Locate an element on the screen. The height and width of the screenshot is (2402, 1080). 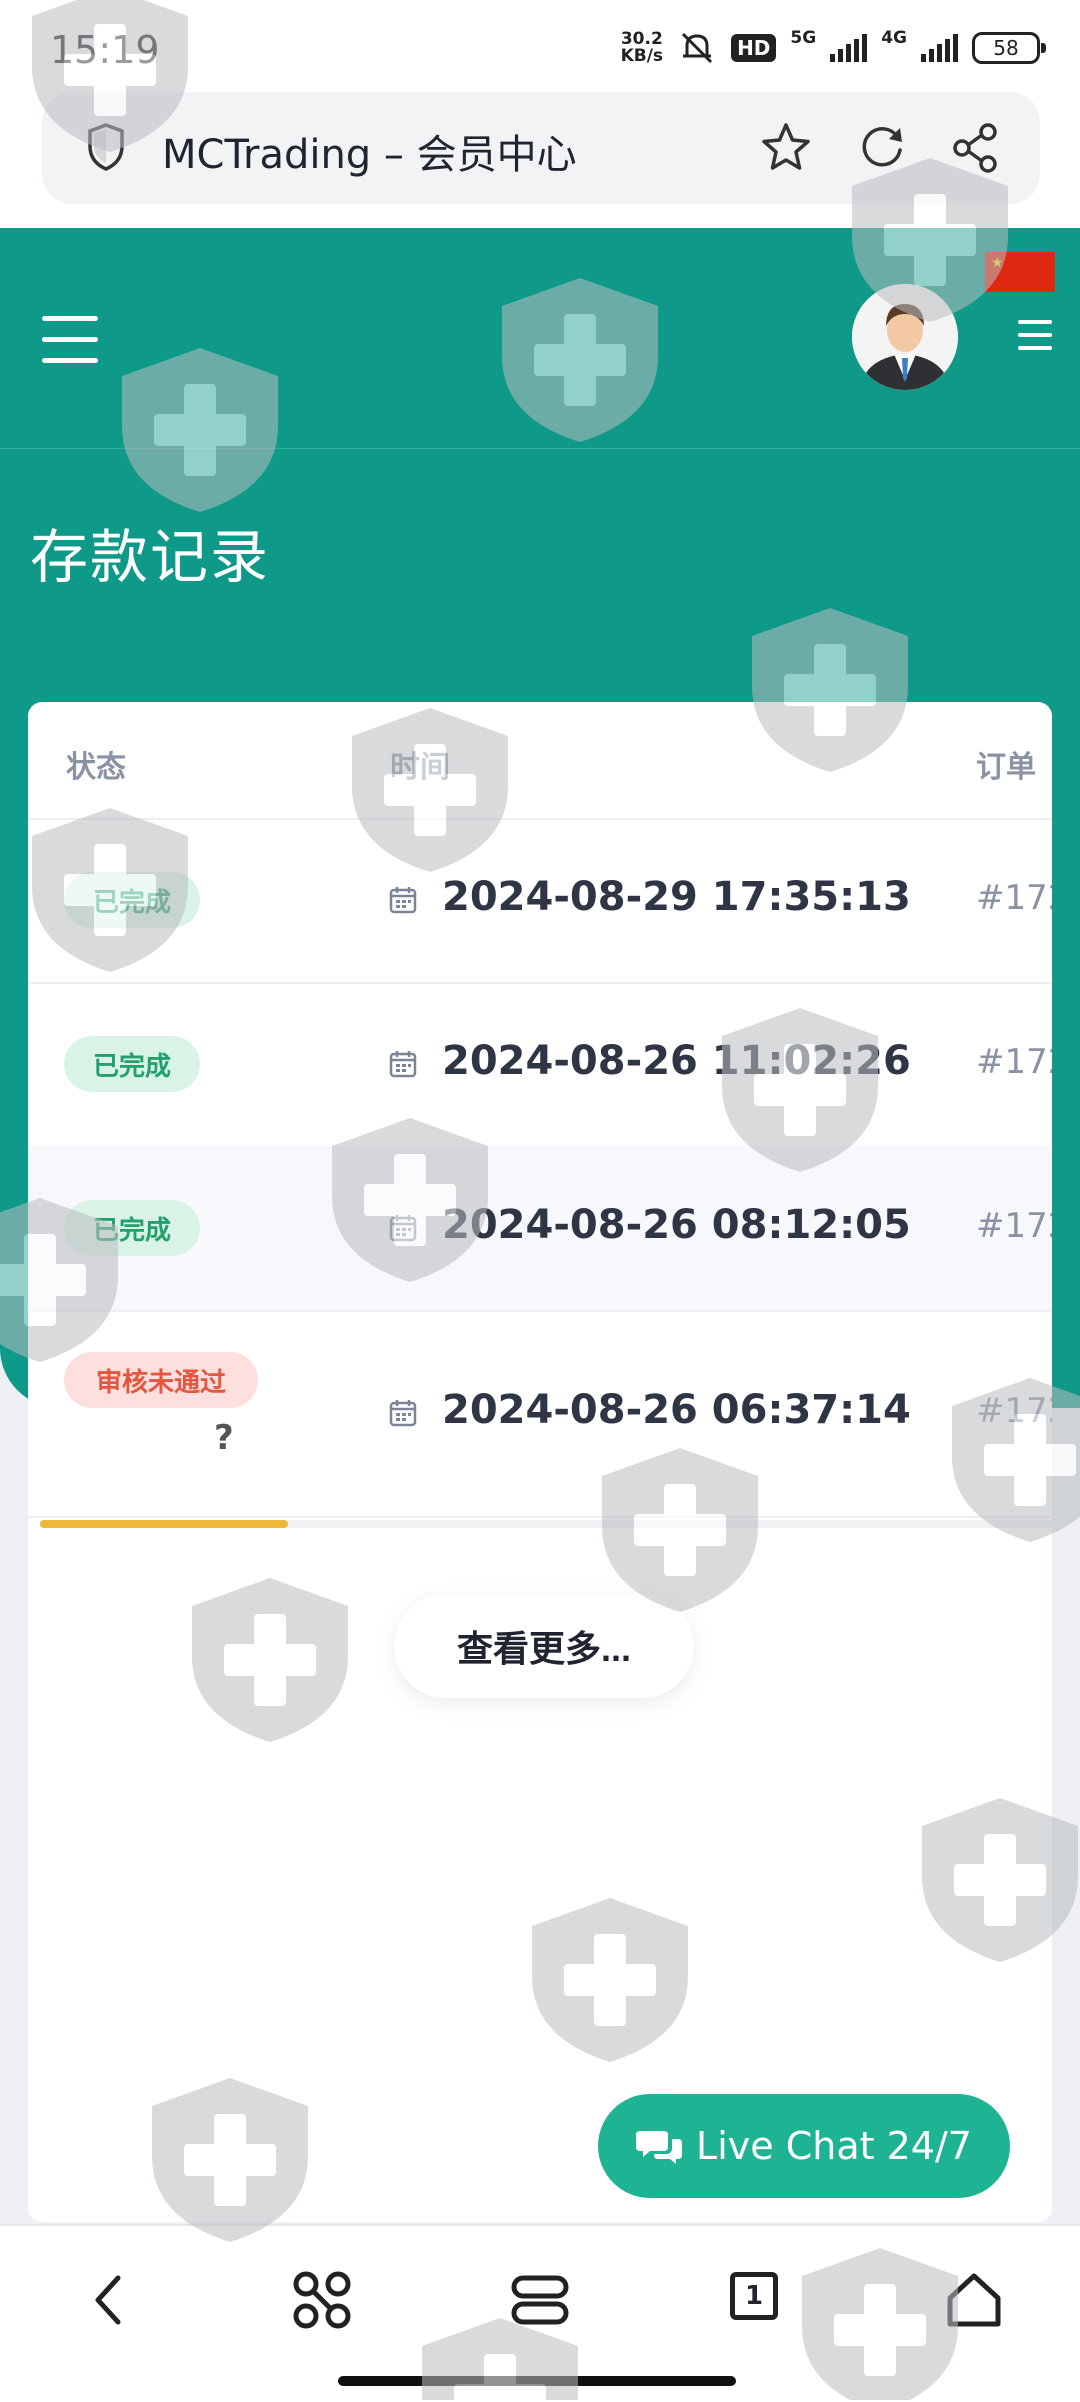
table-row: 已完成 2024-08-26 11:02:26 #172 is located at coordinates (540, 1065).